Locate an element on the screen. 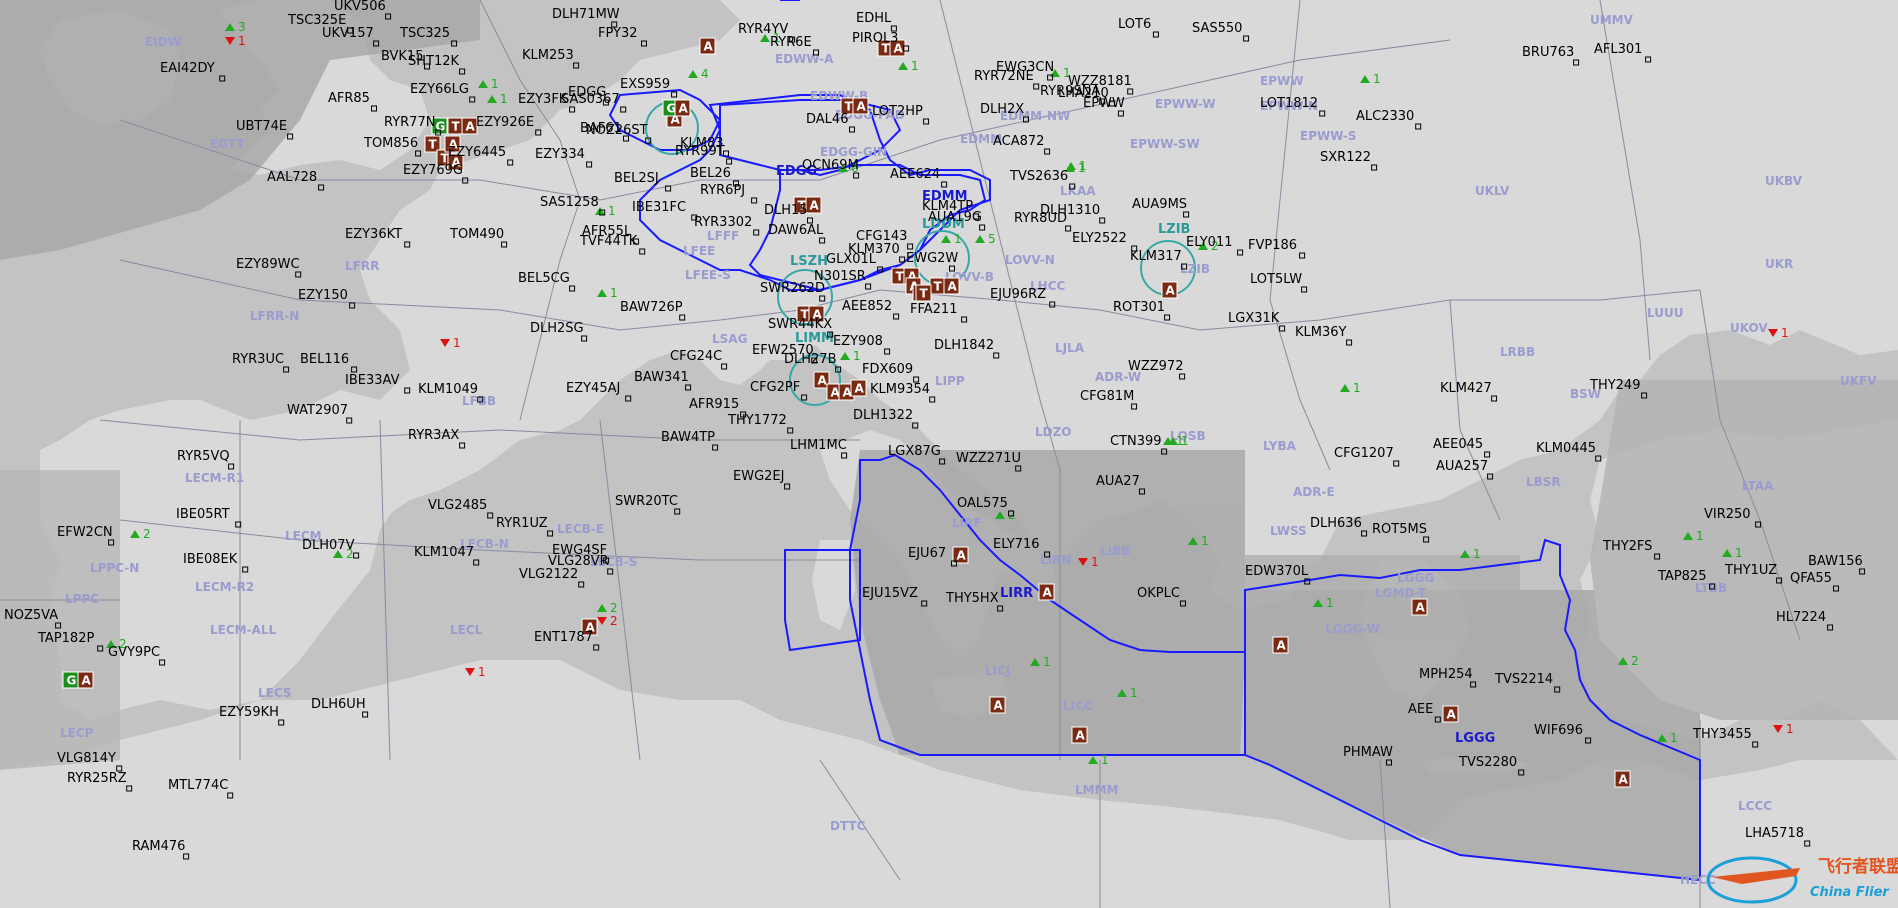  aircraft-callsign: KLM9354 is located at coordinates (900, 389).